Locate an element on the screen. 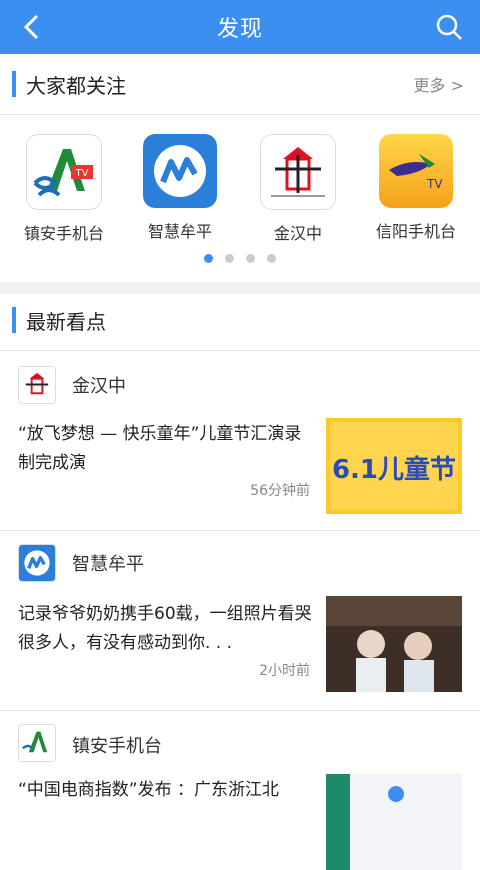 This screenshot has height=870, width=480. headline: “中国电商指数”发布 ：广东浙江北 is located at coordinates (166, 790).